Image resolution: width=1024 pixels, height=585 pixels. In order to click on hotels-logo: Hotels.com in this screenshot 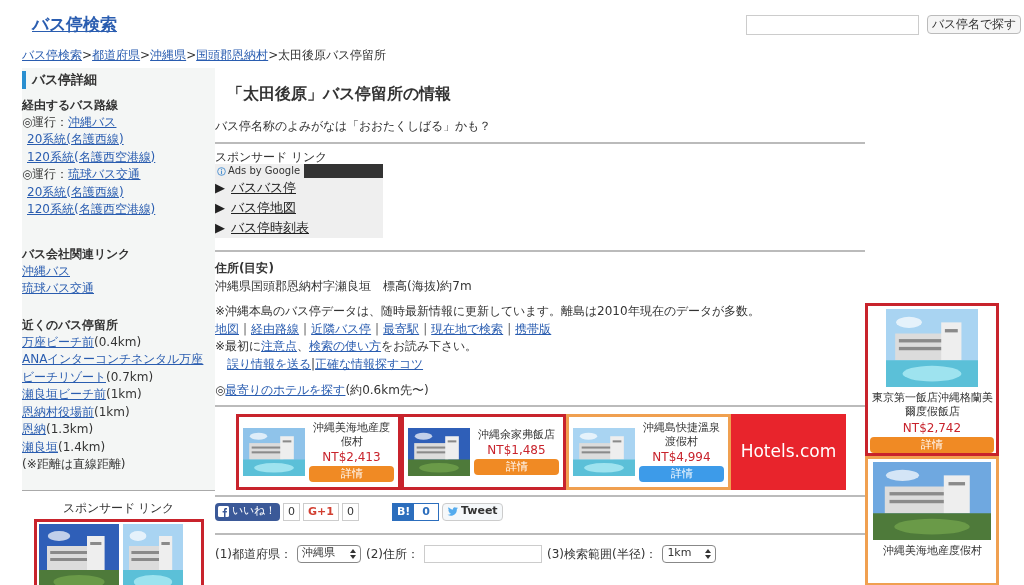, I will do `click(788, 451)`.